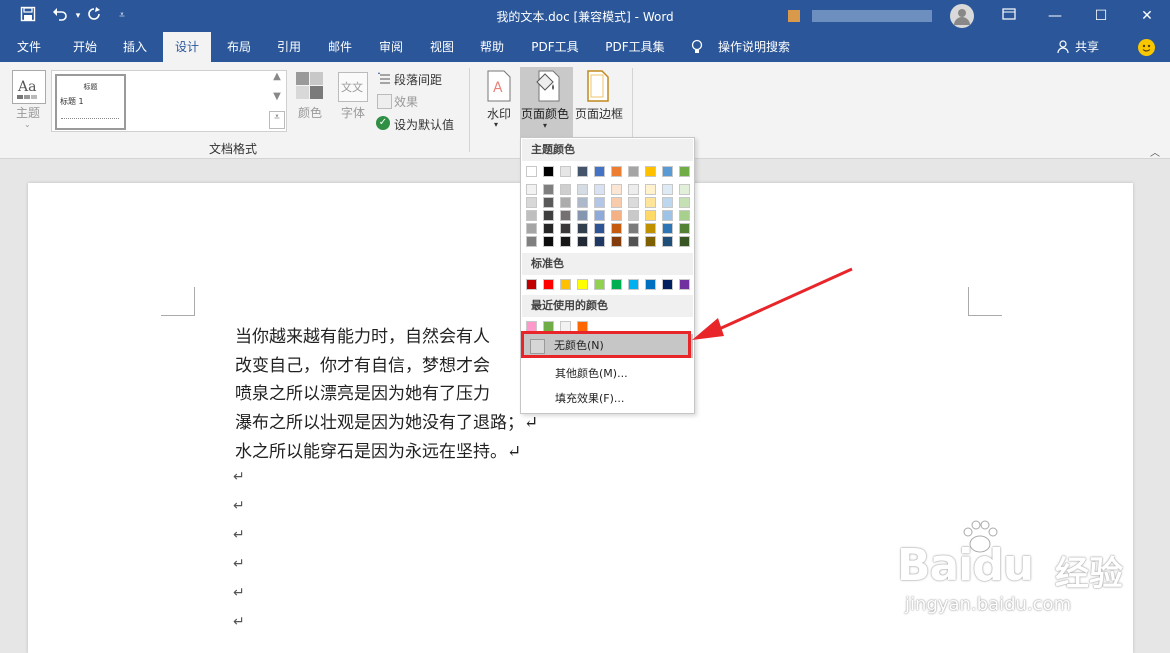  What do you see at coordinates (353, 112) in the screenshot?
I see `theme-fonts-label: 字体` at bounding box center [353, 112].